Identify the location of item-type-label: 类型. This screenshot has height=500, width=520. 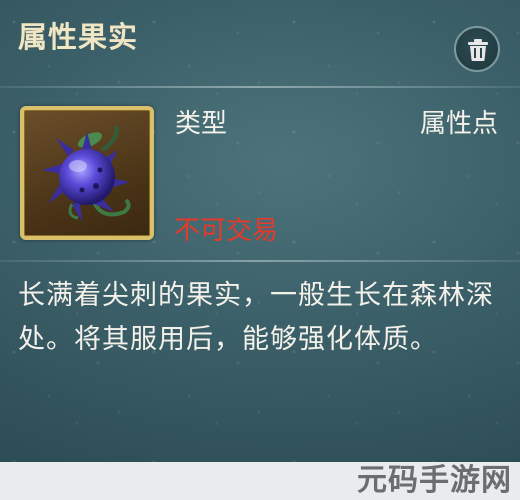
(201, 124).